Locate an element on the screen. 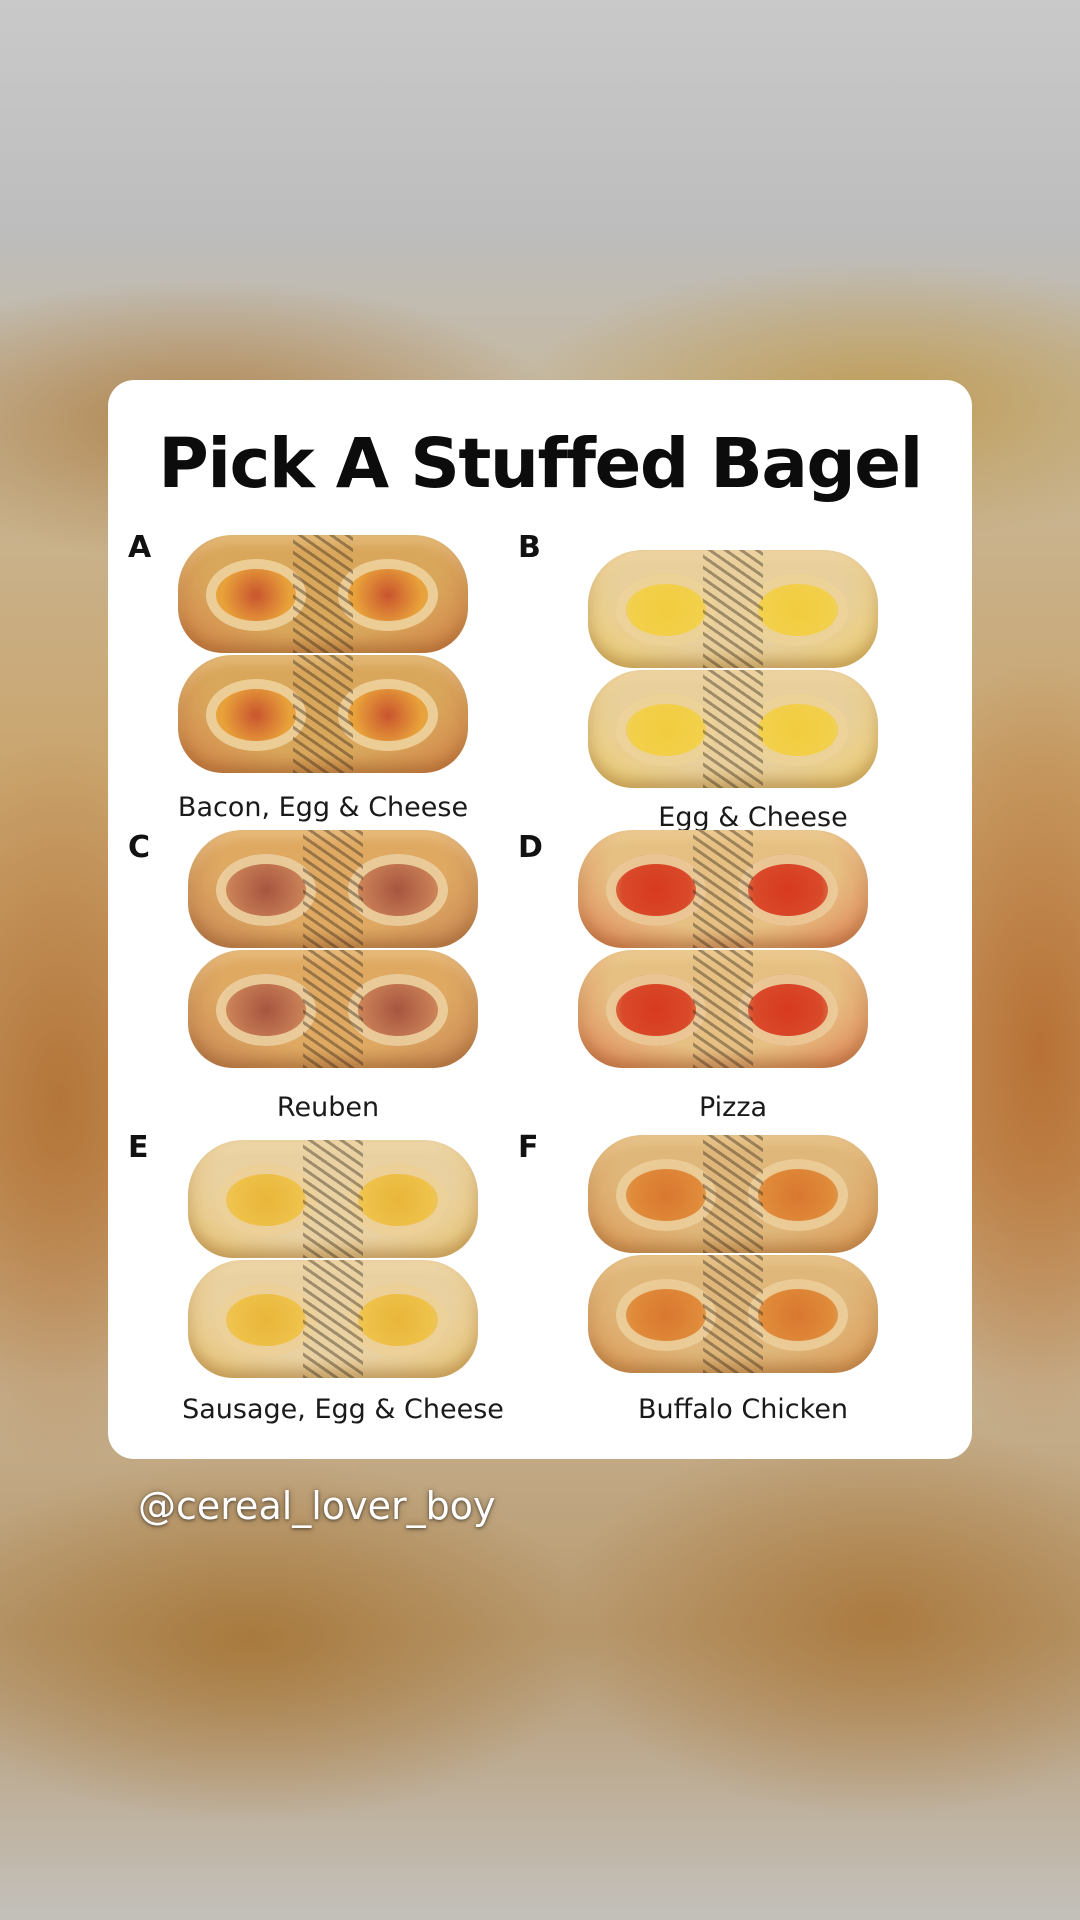  creator-handle: @cereal_lover_boy is located at coordinates (316, 1506).